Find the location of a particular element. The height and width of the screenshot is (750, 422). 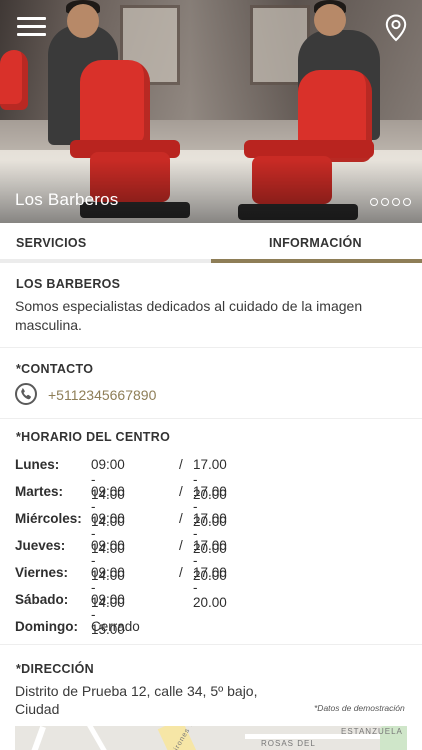

hours-day: Sábado: is located at coordinates (42, 599).